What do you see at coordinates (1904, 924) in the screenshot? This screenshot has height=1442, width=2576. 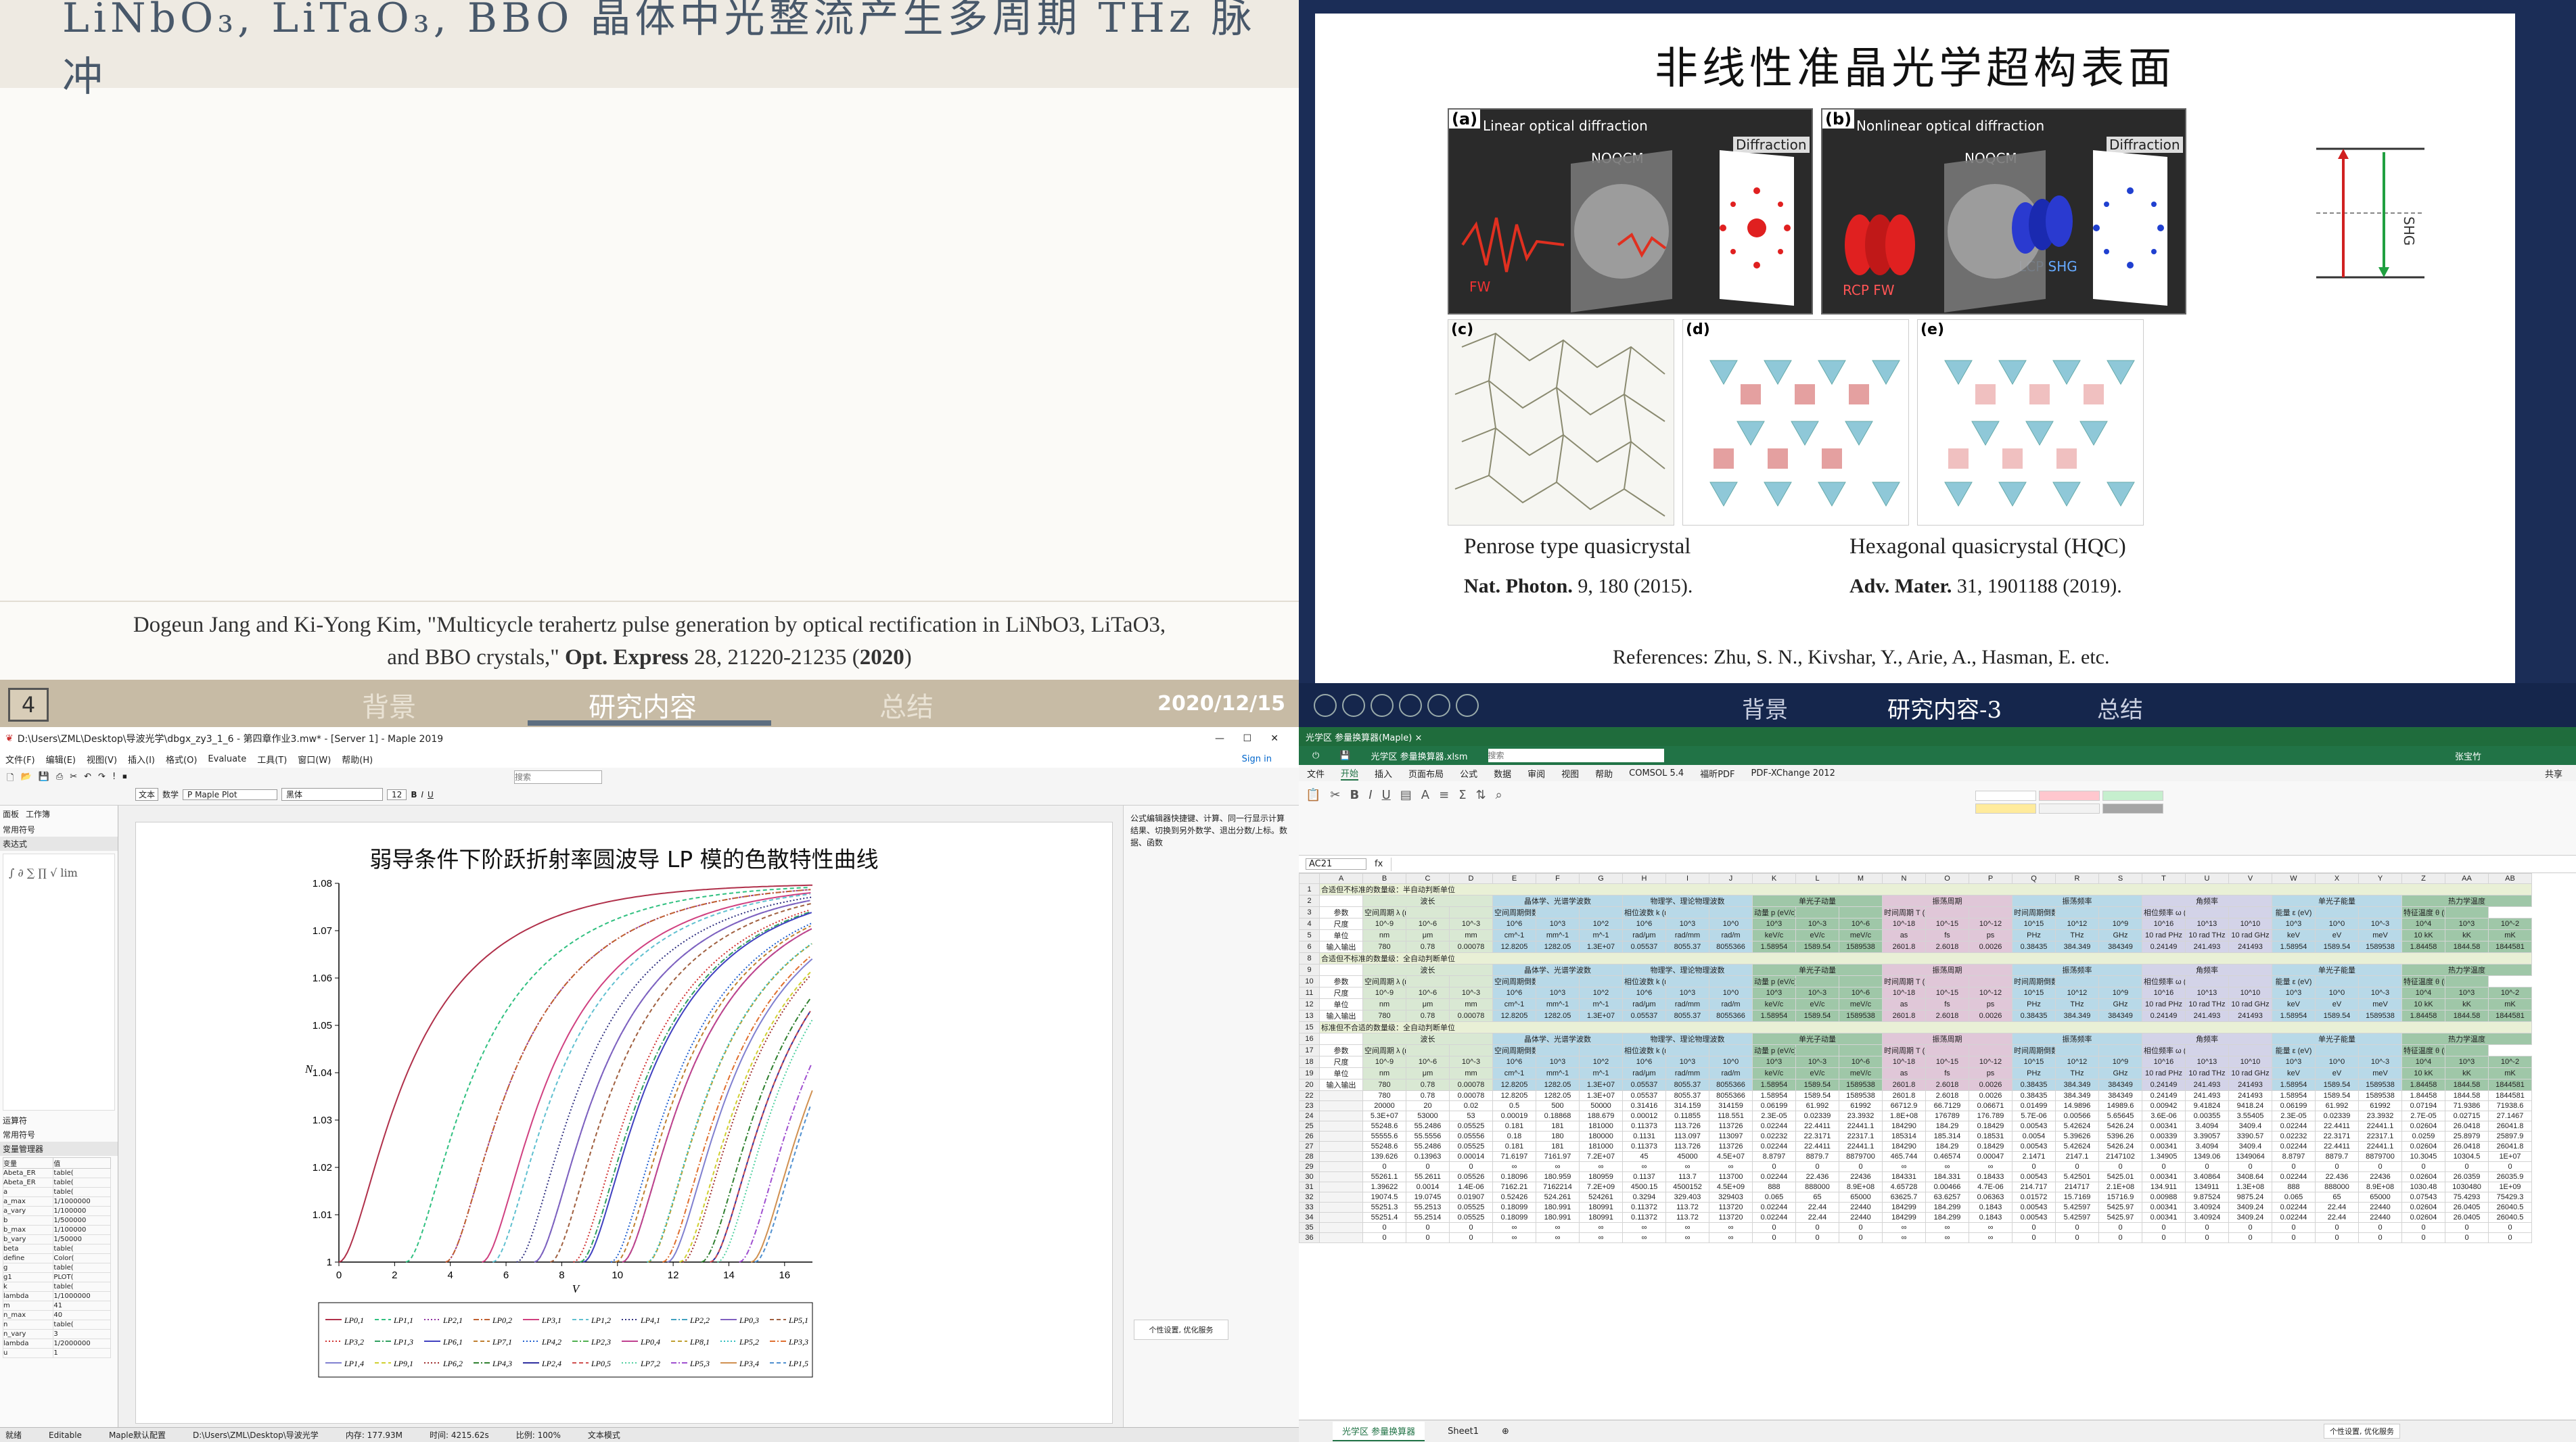 I see `cell: 10^-18` at bounding box center [1904, 924].